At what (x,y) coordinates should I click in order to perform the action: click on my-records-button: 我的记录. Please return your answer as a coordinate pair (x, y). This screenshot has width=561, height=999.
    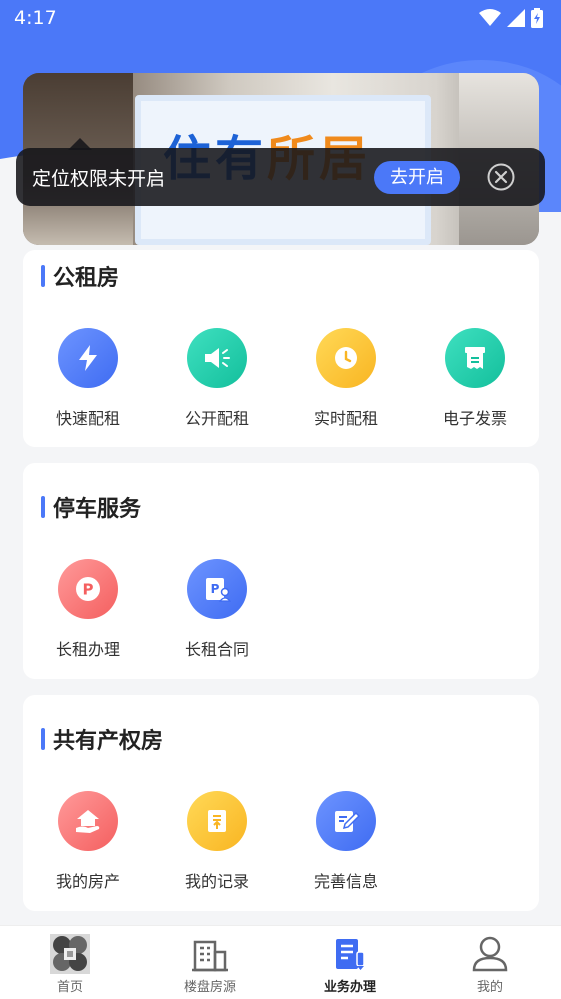
    Looking at the image, I should click on (217, 841).